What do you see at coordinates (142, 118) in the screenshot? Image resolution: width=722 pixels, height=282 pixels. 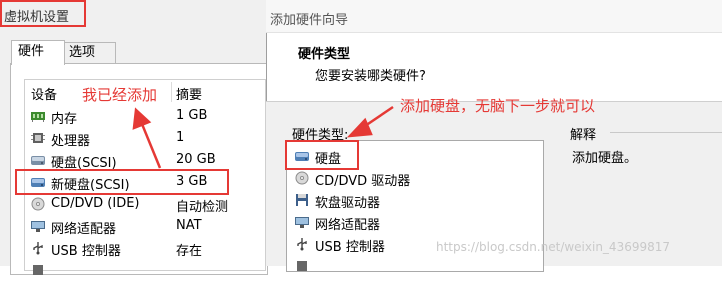 I see `left-arrow-head` at bounding box center [142, 118].